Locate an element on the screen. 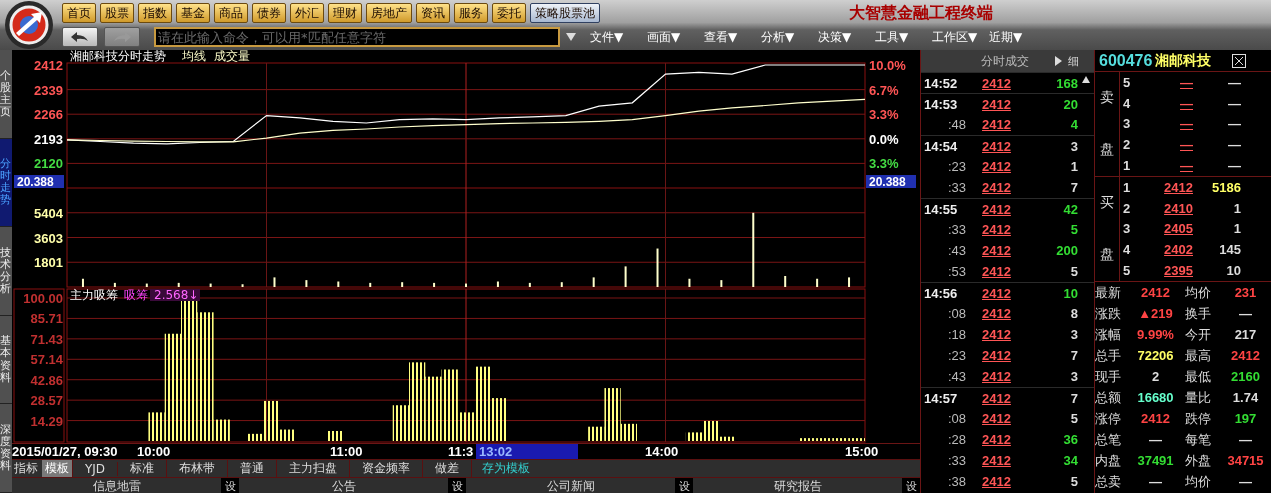 This screenshot has width=1271, height=493. stat-label: 总卖 is located at coordinates (1108, 481).